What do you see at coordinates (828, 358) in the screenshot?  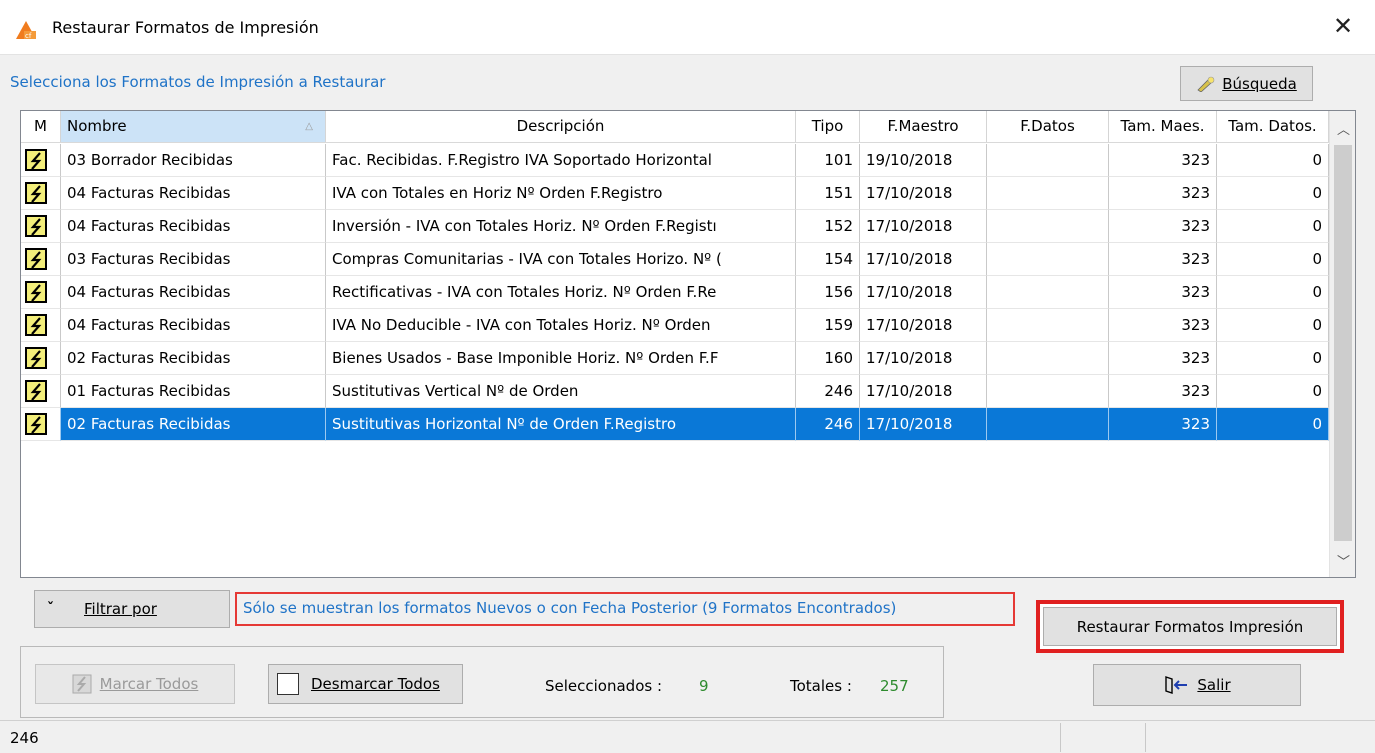 I see `cell-tipo: 160` at bounding box center [828, 358].